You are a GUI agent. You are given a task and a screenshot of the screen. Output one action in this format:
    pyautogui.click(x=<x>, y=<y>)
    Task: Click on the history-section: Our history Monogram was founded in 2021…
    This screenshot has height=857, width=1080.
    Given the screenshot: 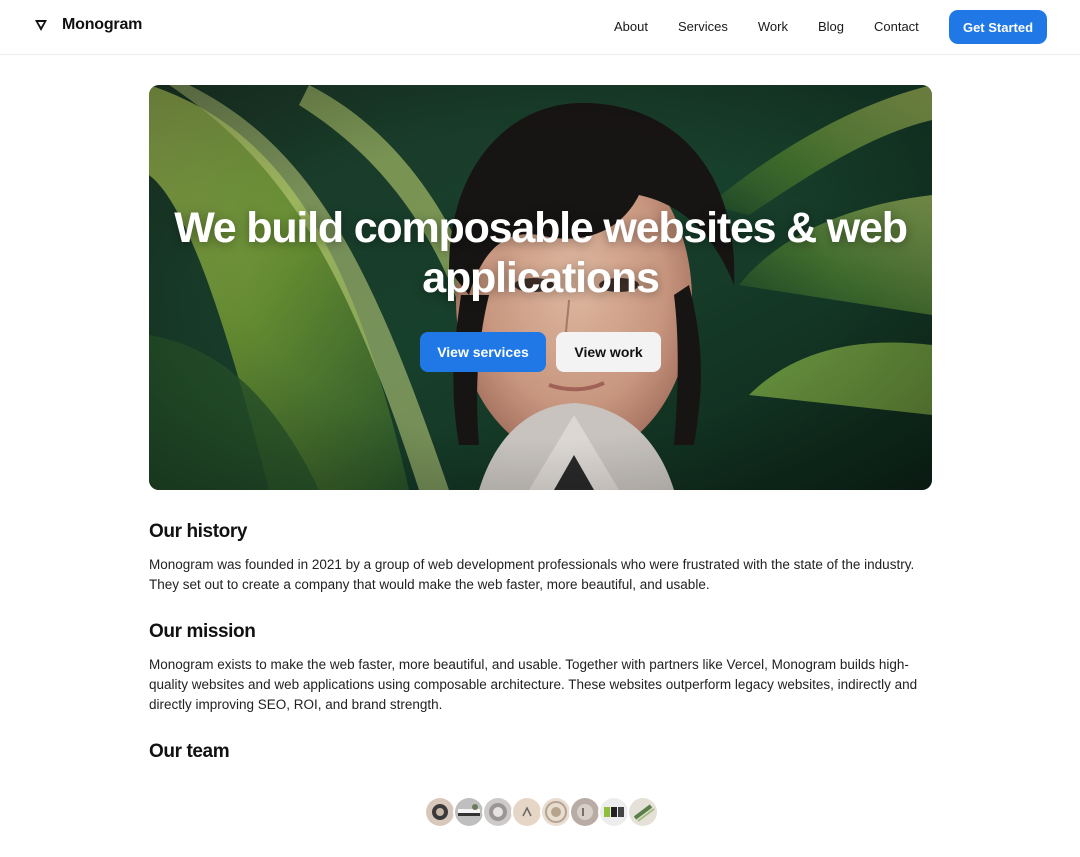 What is the action you would take?
    pyautogui.click(x=540, y=557)
    